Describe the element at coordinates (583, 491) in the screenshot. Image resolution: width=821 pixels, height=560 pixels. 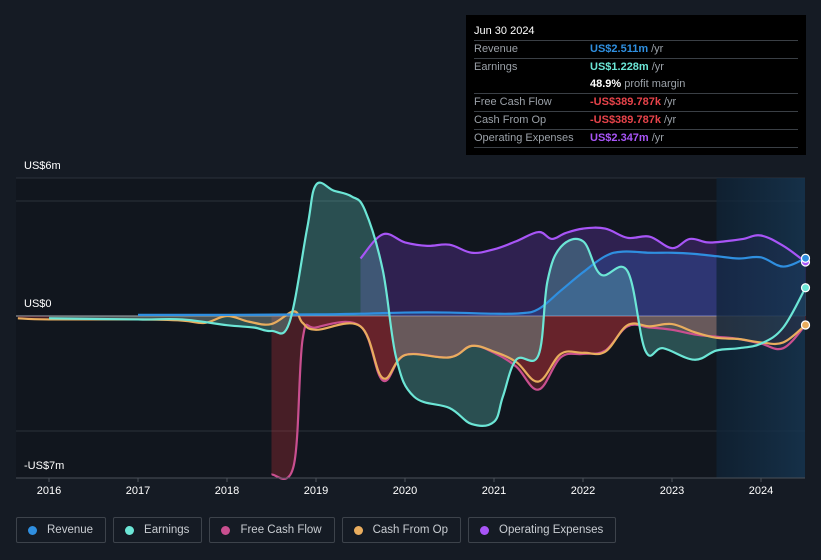
I see `x-tick-label: 2022` at that location.